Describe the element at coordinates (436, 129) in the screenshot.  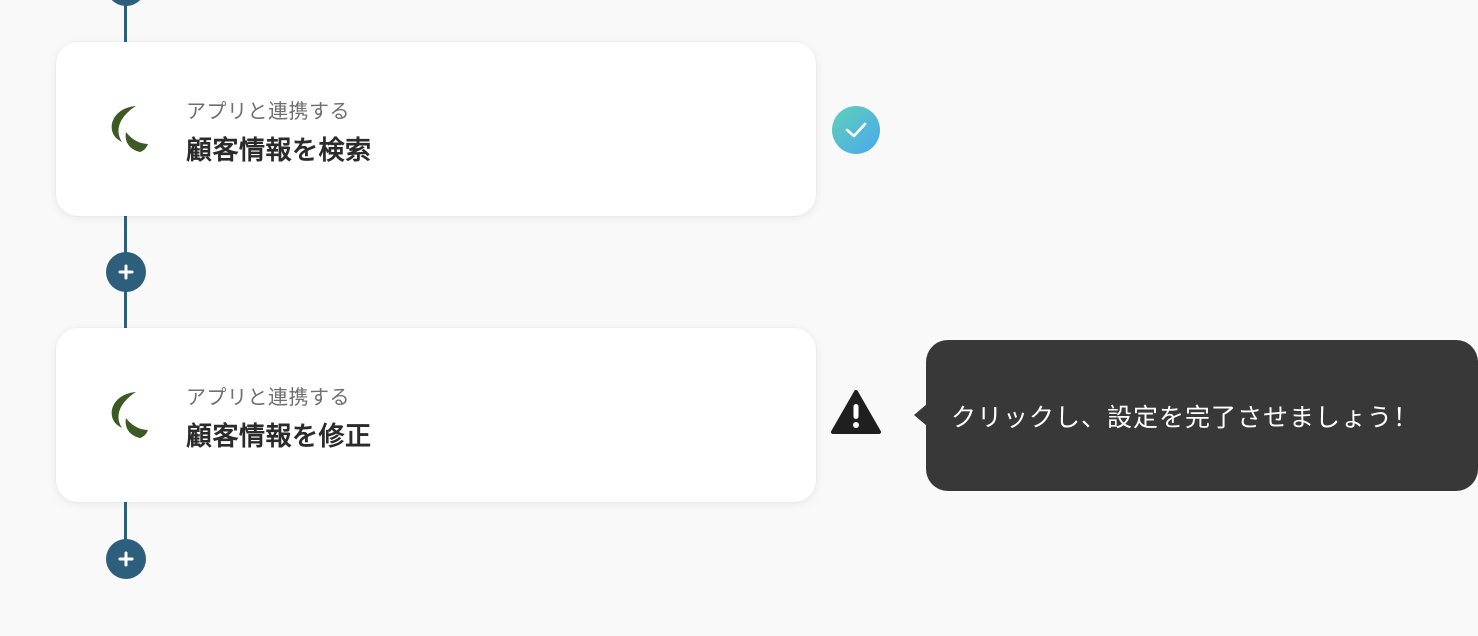
I see `flow-step-card: アプリと連携する 顧客情報を検索` at that location.